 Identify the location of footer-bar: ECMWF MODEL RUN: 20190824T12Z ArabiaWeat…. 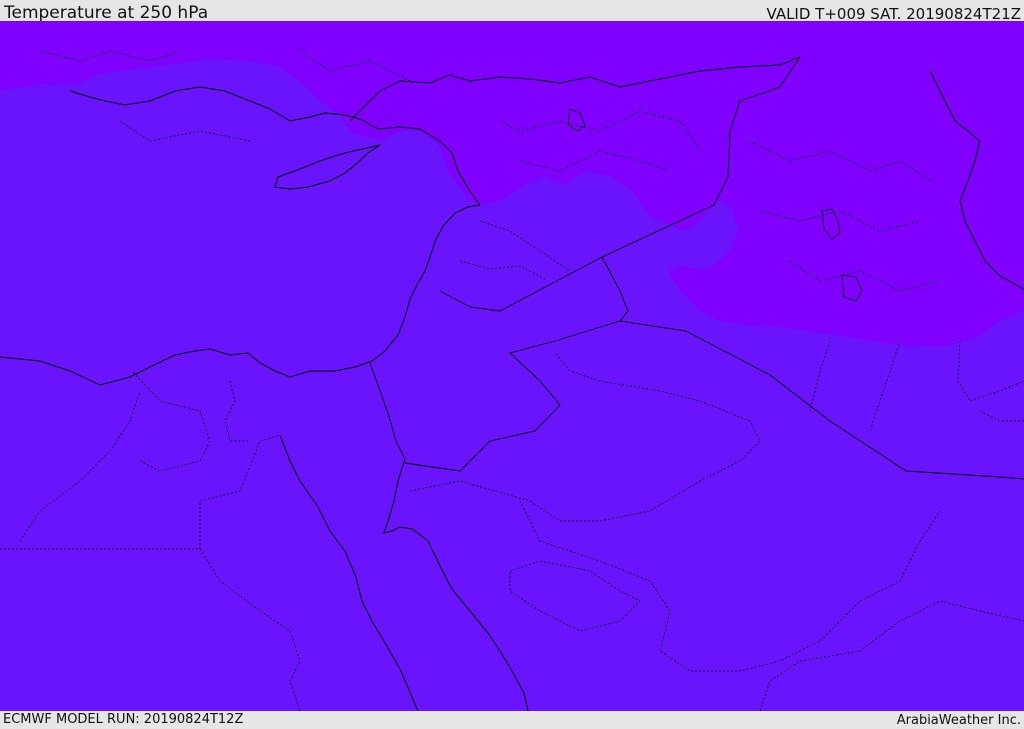
(512, 720).